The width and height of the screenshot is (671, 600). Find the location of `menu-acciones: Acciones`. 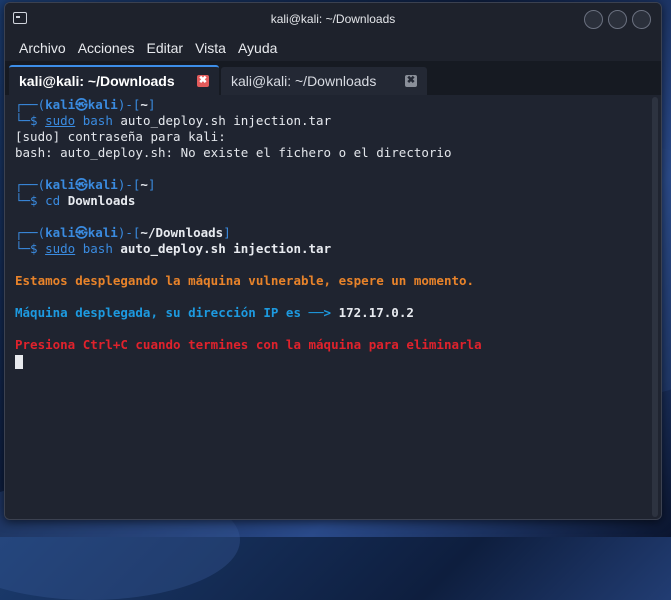

menu-acciones: Acciones is located at coordinates (106, 48).